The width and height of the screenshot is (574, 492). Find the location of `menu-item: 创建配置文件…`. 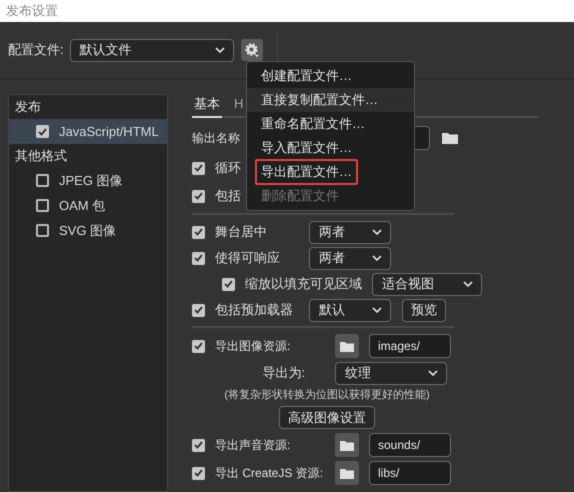

menu-item: 创建配置文件… is located at coordinates (306, 76).